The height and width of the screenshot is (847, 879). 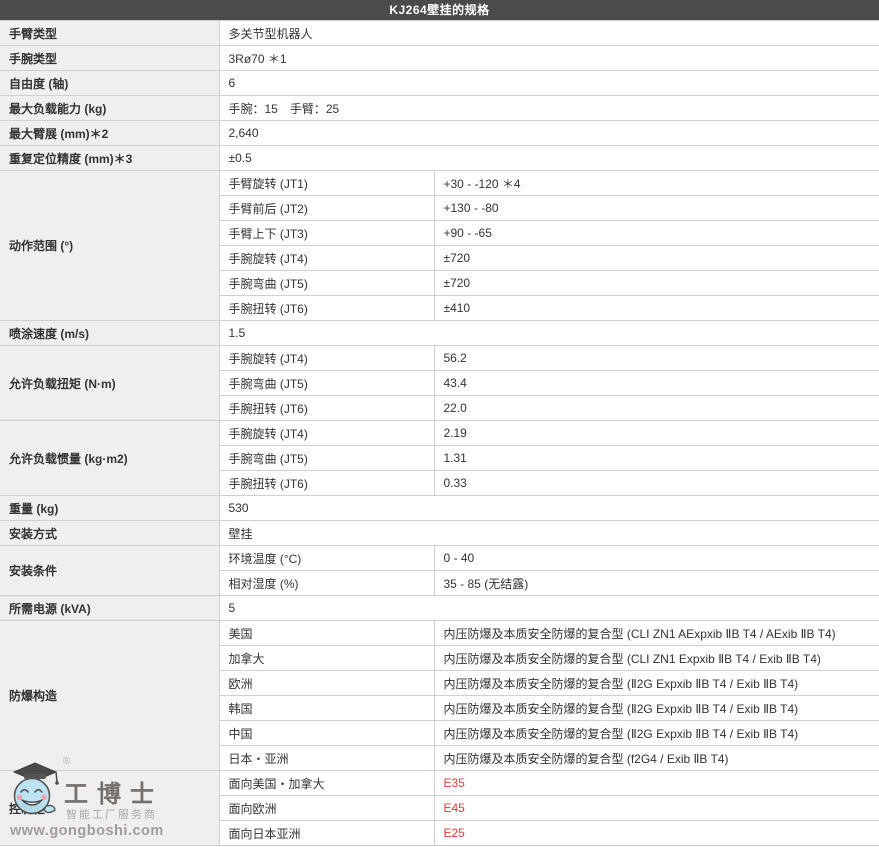 I want to click on spec-label-max-reach: 最大臂展 (mm)＊2, so click(x=110, y=132).